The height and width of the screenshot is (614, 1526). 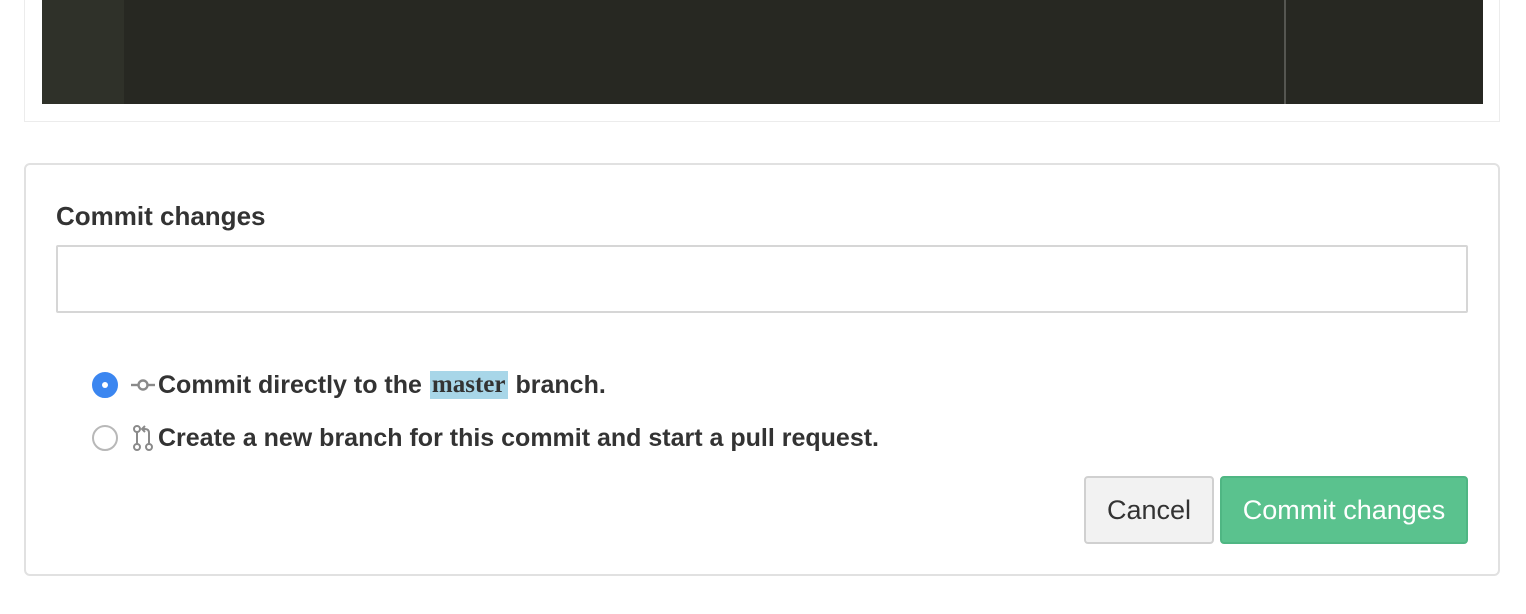 What do you see at coordinates (105, 385) in the screenshot?
I see `commit-direct-radio` at bounding box center [105, 385].